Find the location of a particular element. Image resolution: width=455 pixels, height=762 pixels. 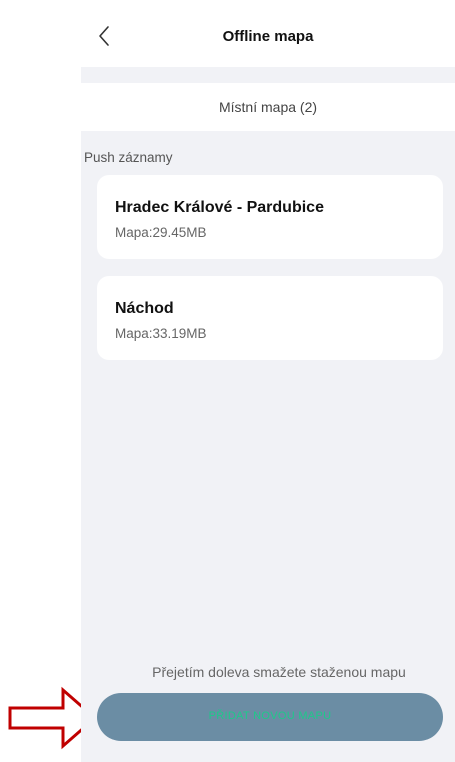

map-name: Náchod is located at coordinates (144, 308).